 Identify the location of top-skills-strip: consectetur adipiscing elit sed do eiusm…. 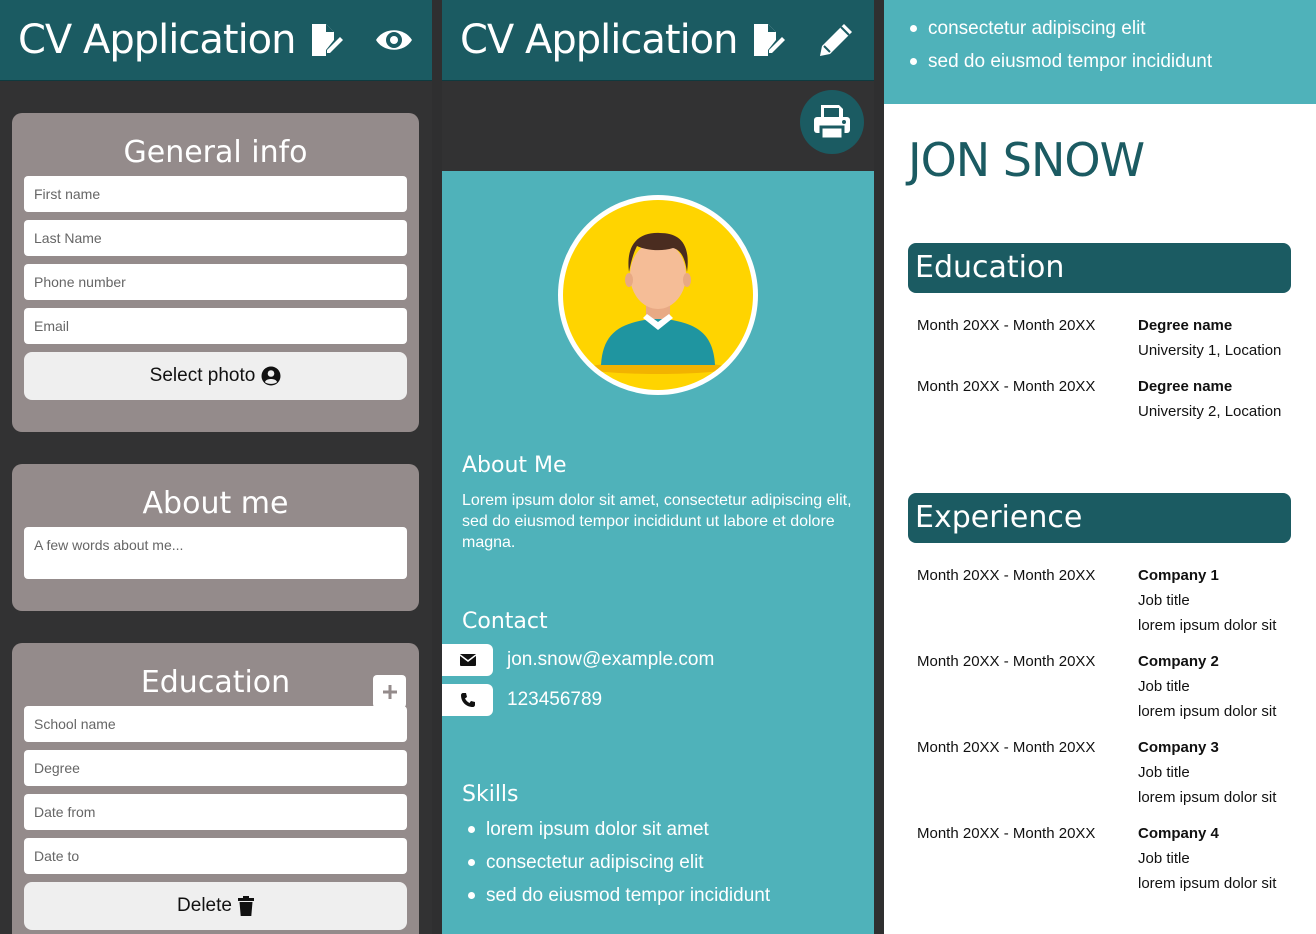
(1100, 52).